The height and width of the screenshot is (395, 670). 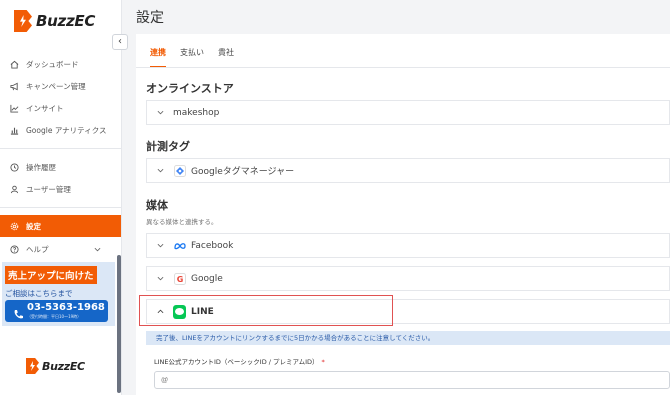 I want to click on field-label-text: LINE公式アカウントID（ベーシックID / プレミアムID）, so click(x=236, y=362).